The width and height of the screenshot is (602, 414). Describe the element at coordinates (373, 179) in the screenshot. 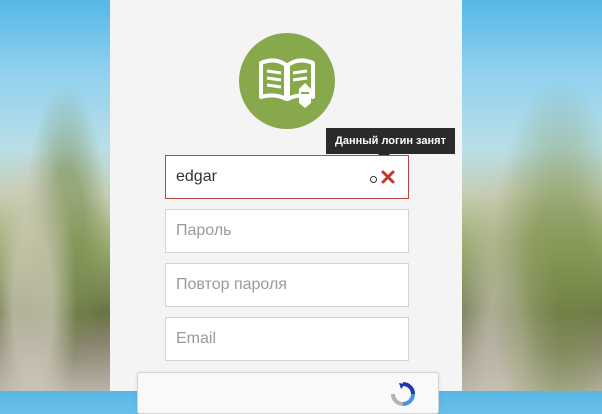

I see `mouse-cursor-icon` at that location.